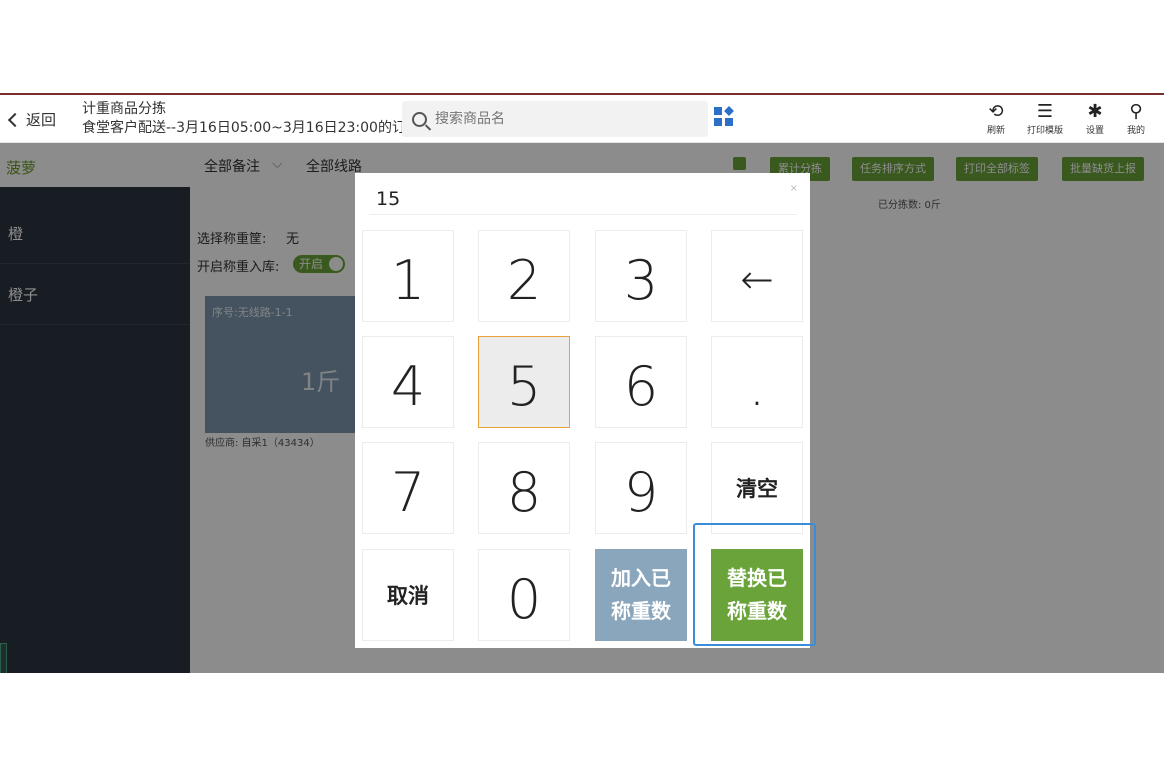  I want to click on profile-button: ⚲ 我的, so click(1136, 118).